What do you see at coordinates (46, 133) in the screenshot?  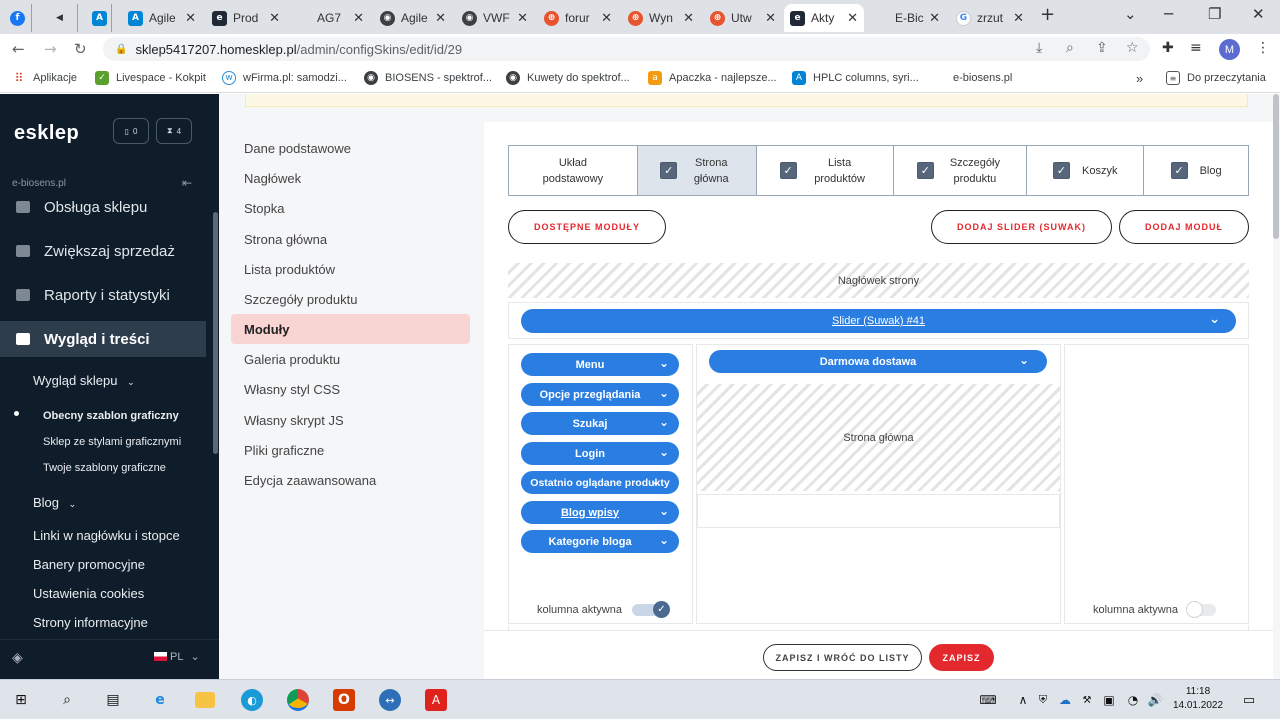 I see `esklep-logo: esklep` at bounding box center [46, 133].